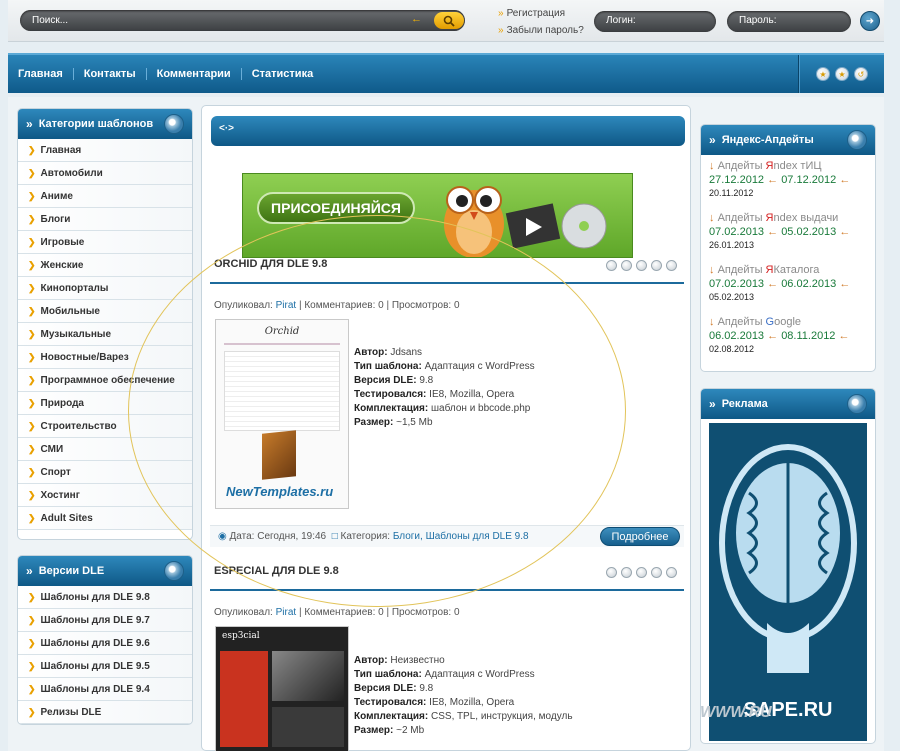 The height and width of the screenshot is (751, 900). I want to click on versions-title: Версии DLE, so click(71, 571).